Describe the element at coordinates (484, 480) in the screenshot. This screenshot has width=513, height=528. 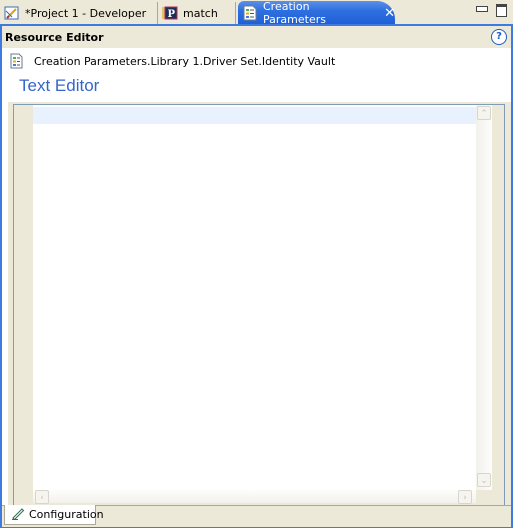
I see `scroll-down-icon: ⌄` at that location.